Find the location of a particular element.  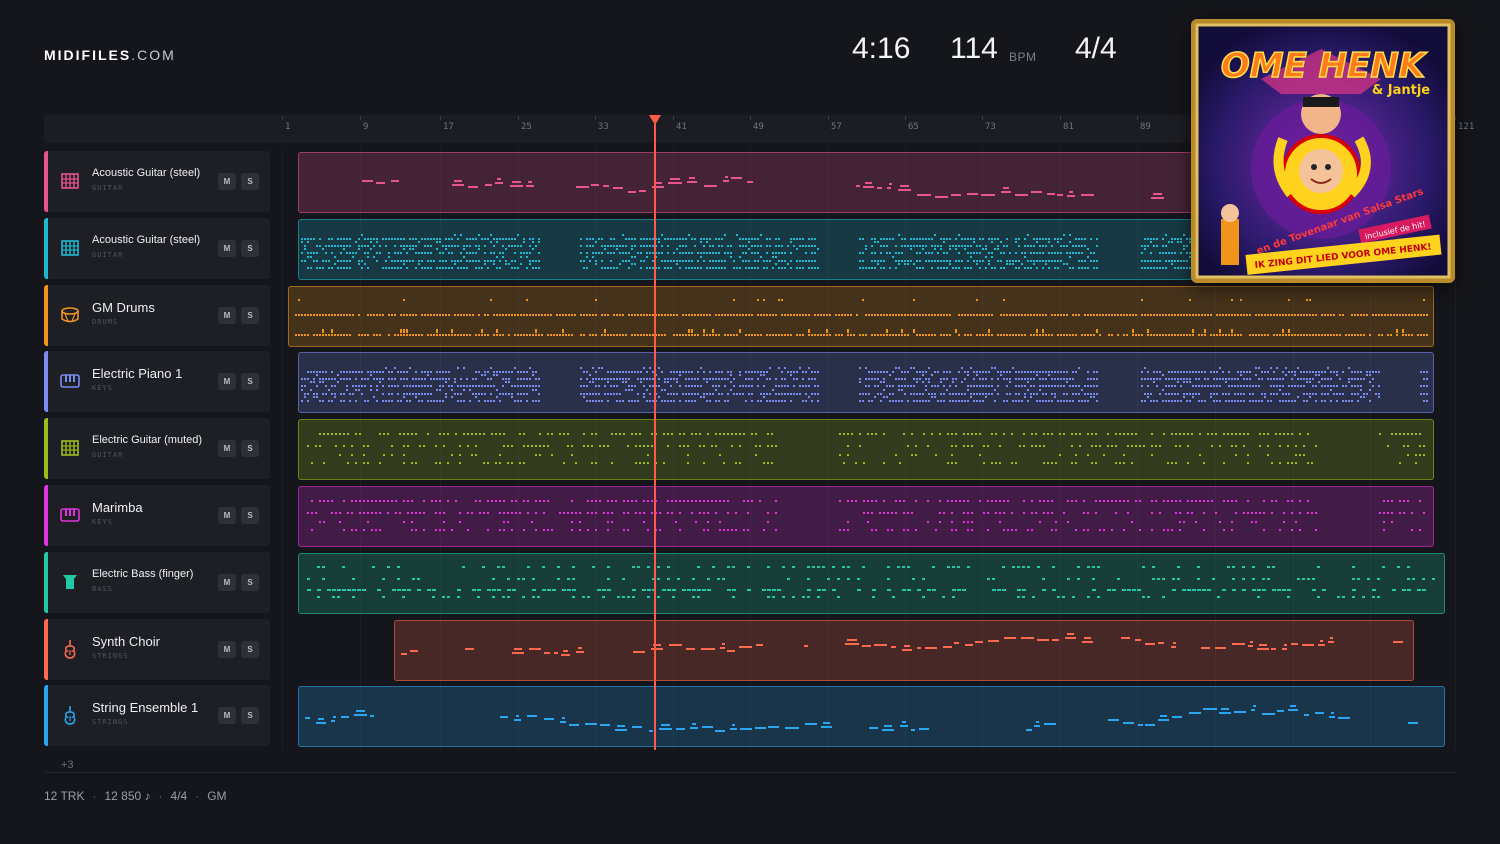

ruler-tick: 41 is located at coordinates (680, 124).